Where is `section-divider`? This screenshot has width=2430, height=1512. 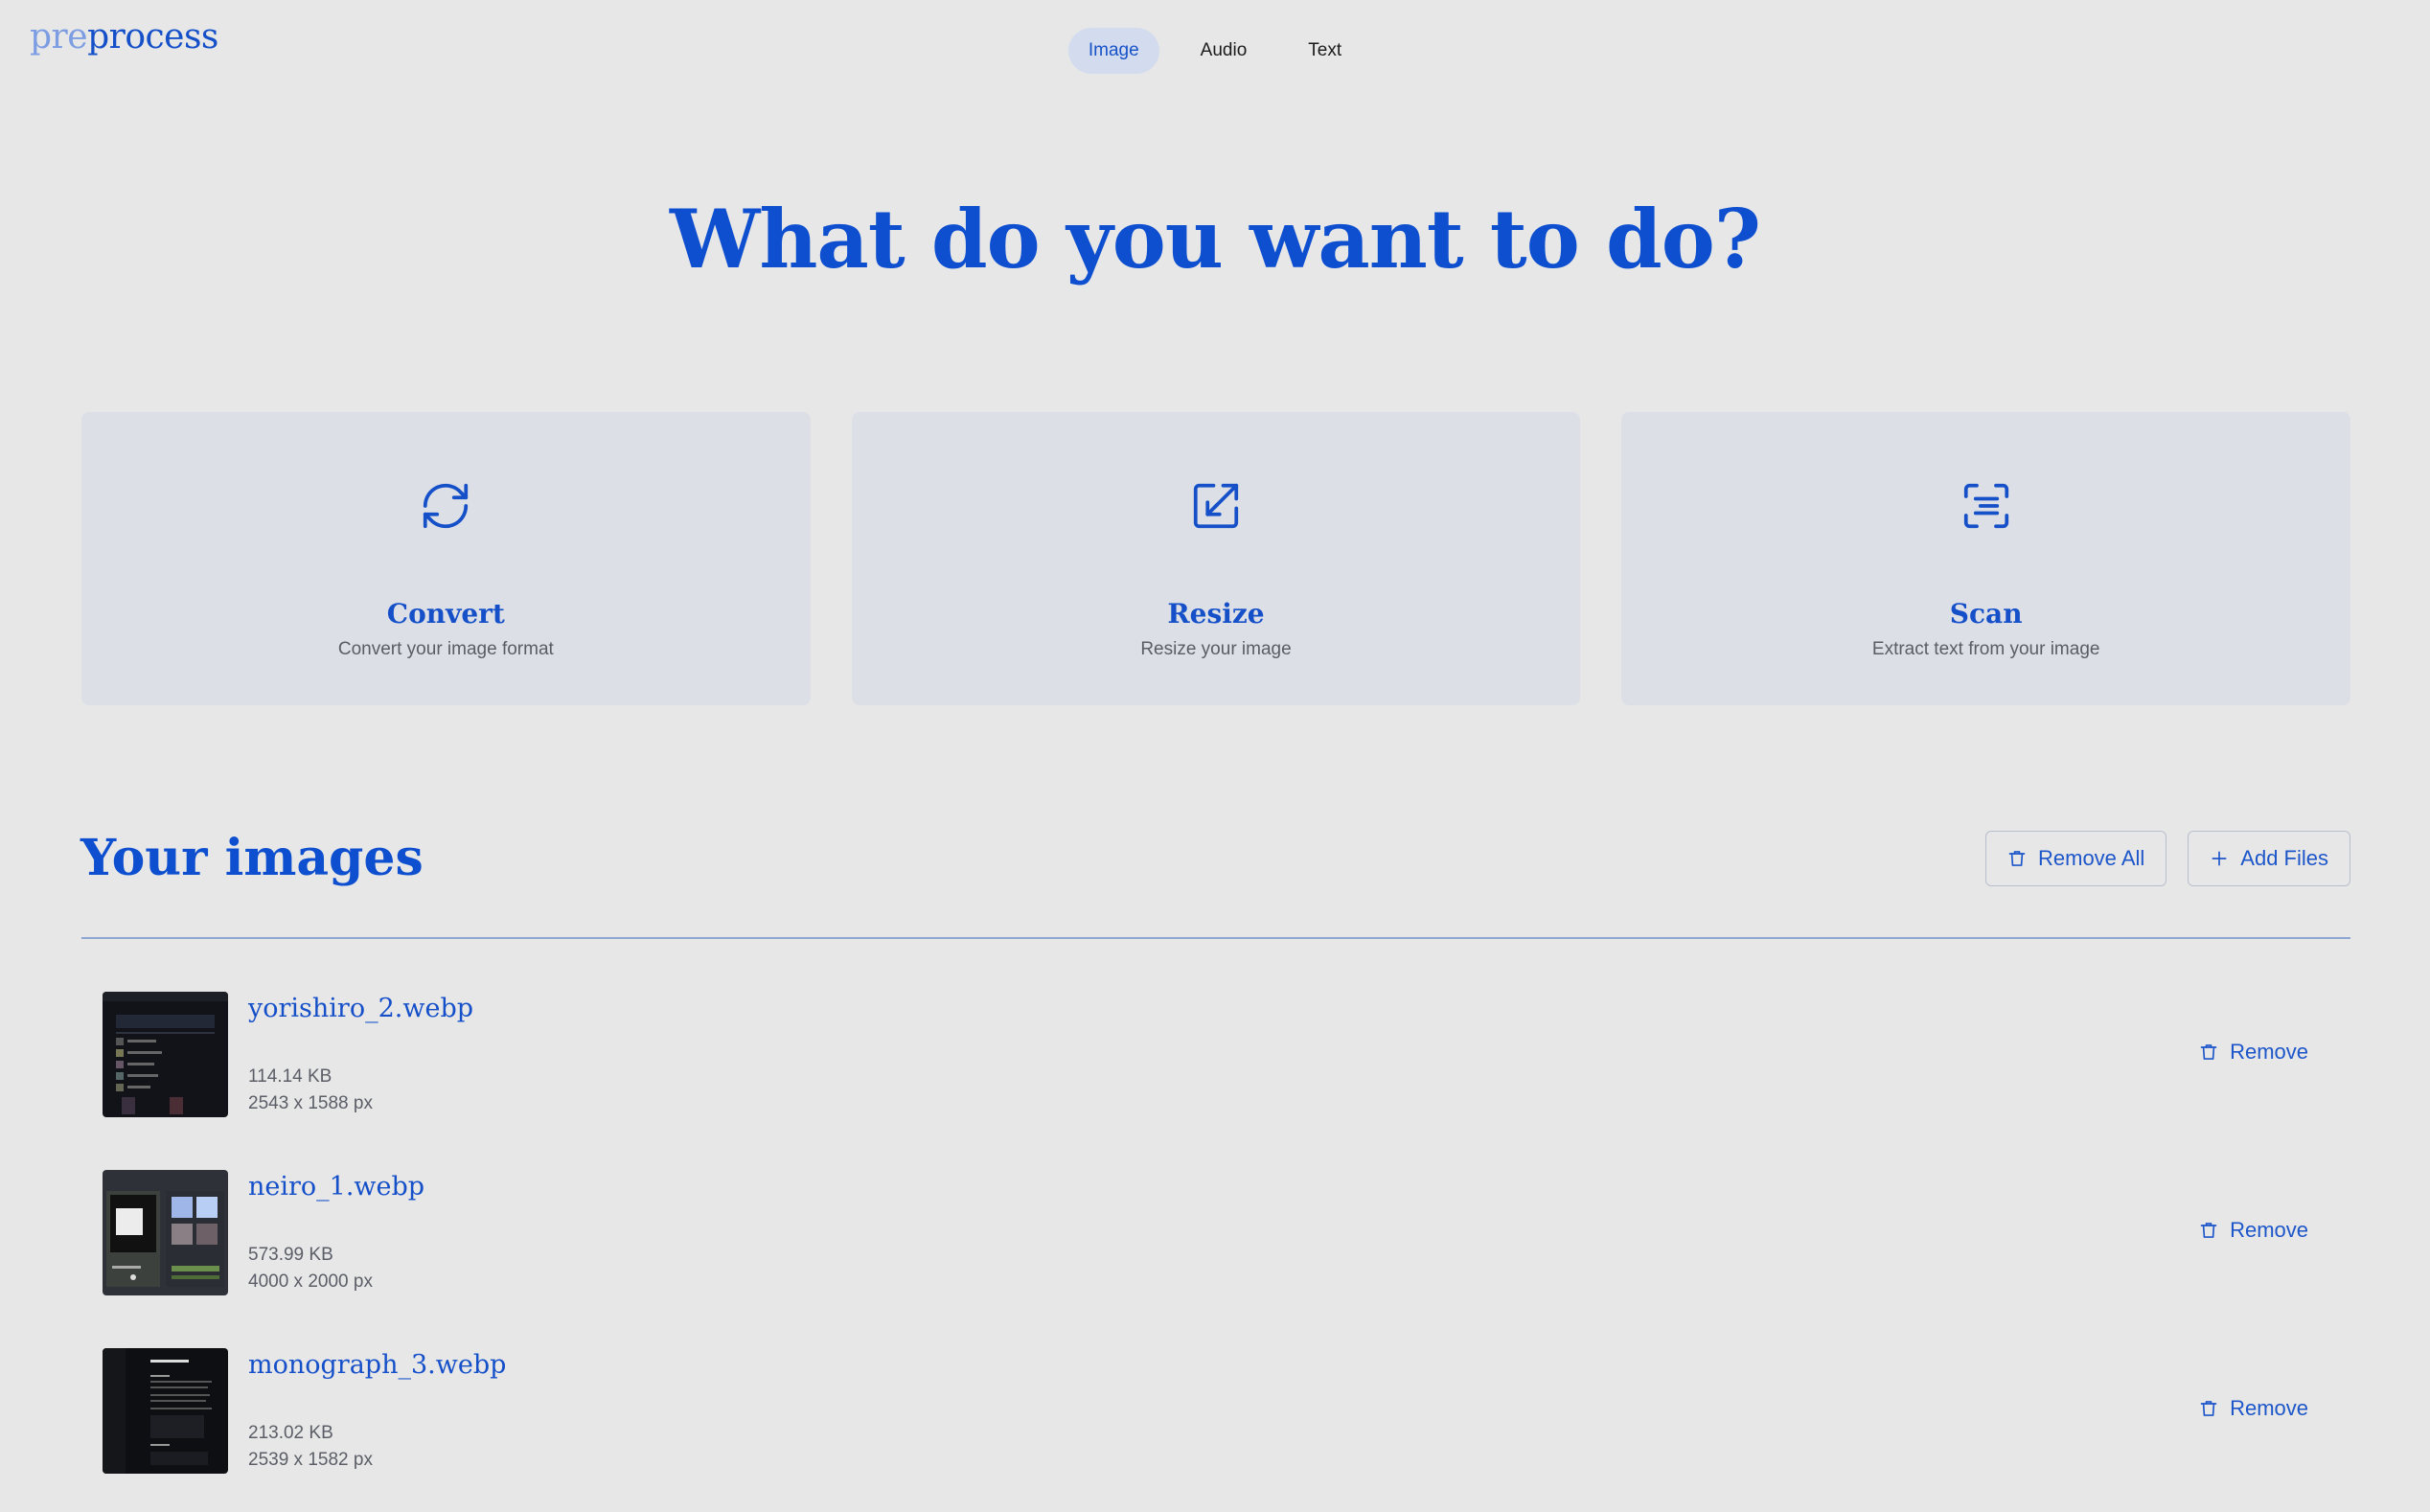 section-divider is located at coordinates (1215, 938).